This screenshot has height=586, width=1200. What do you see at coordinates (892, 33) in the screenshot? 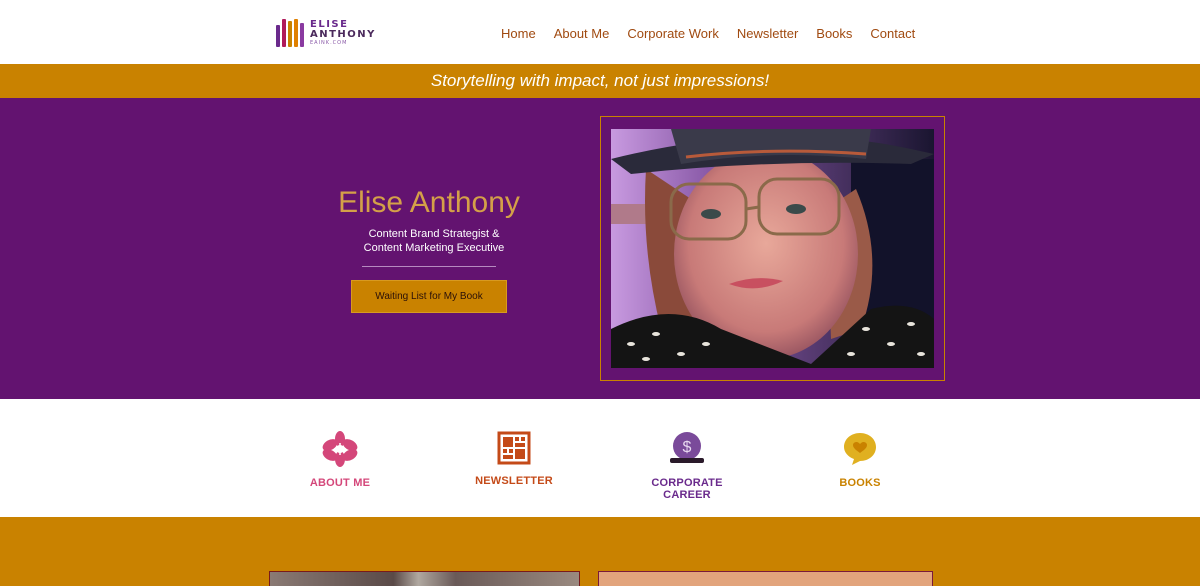
I see `nav-item-contact: Contact` at bounding box center [892, 33].